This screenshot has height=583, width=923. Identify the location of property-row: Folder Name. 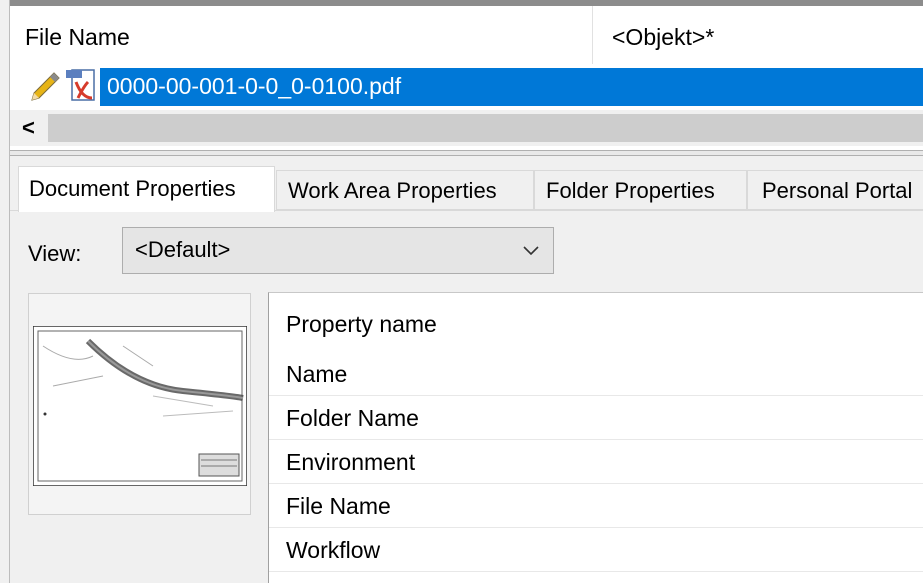
(596, 418).